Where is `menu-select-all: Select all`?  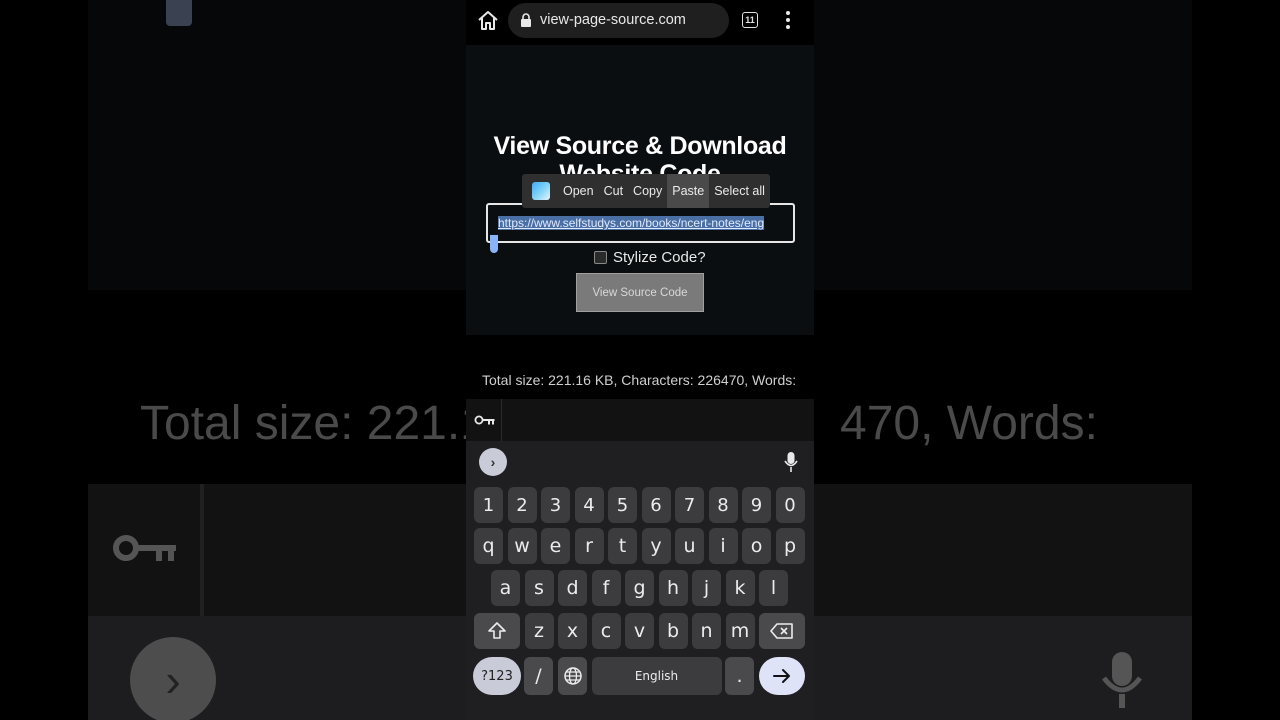 menu-select-all: Select all is located at coordinates (739, 191).